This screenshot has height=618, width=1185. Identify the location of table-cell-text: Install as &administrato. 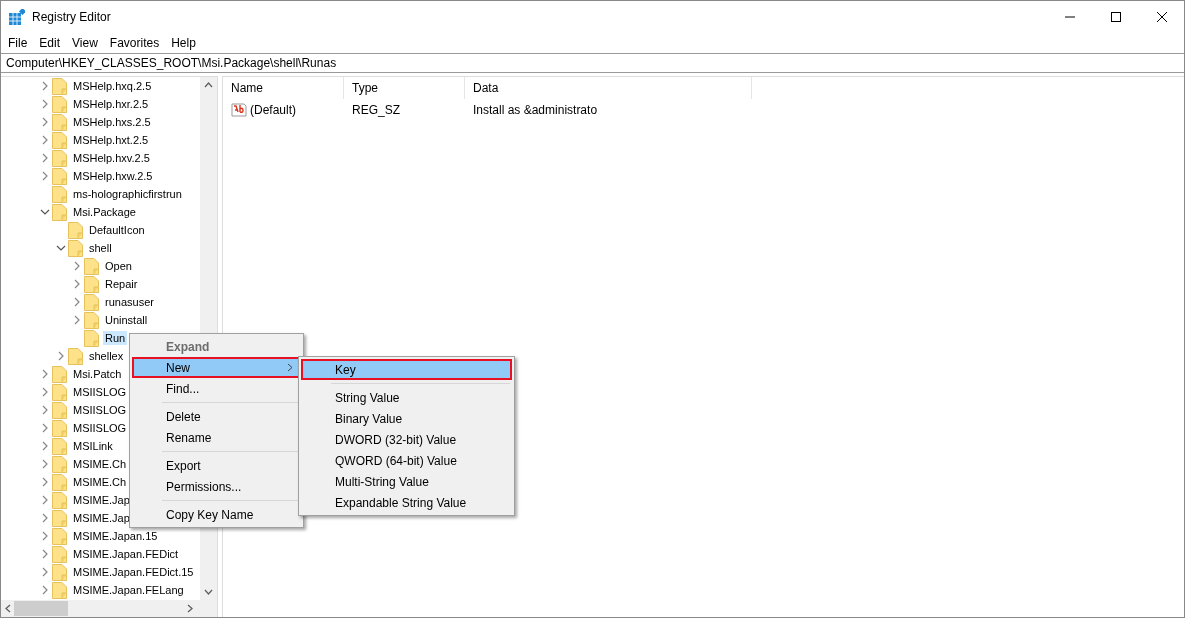
(535, 110).